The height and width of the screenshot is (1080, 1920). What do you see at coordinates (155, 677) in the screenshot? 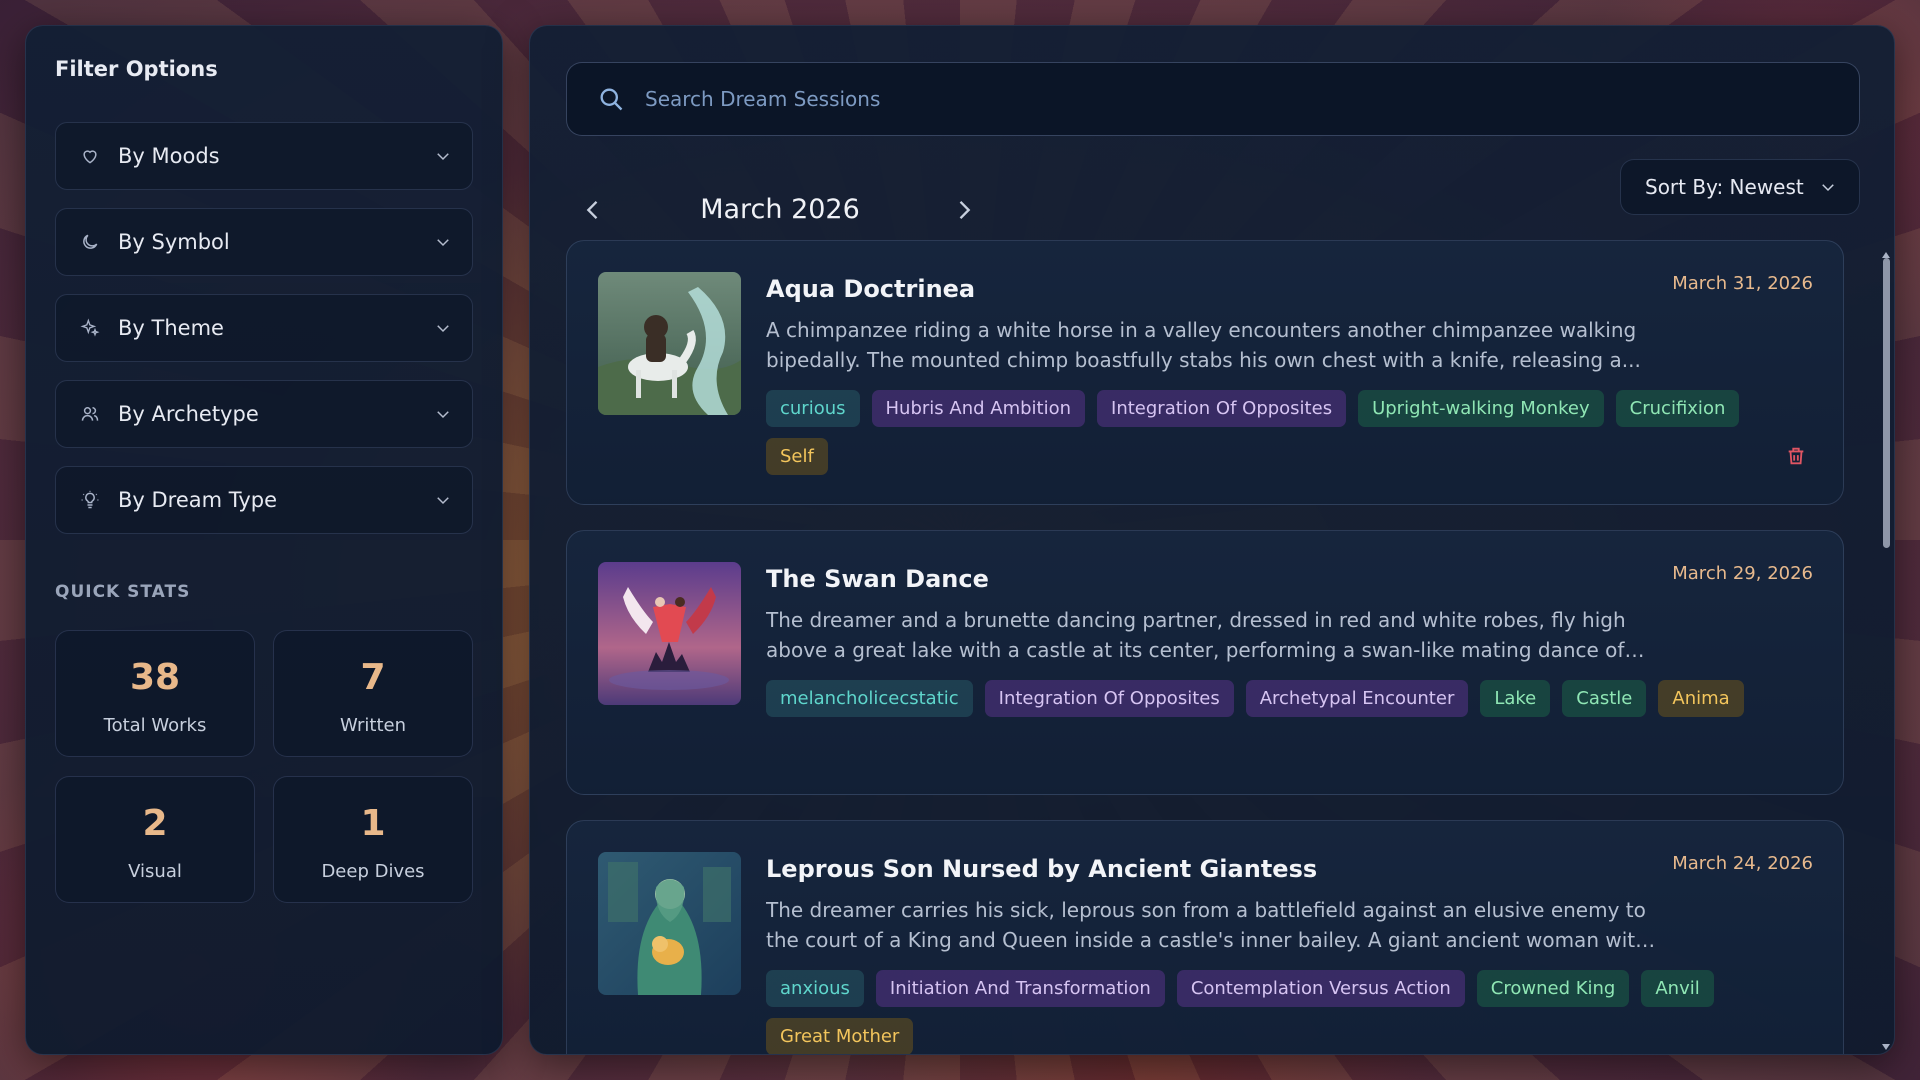
I see `stat-value: 38` at bounding box center [155, 677].